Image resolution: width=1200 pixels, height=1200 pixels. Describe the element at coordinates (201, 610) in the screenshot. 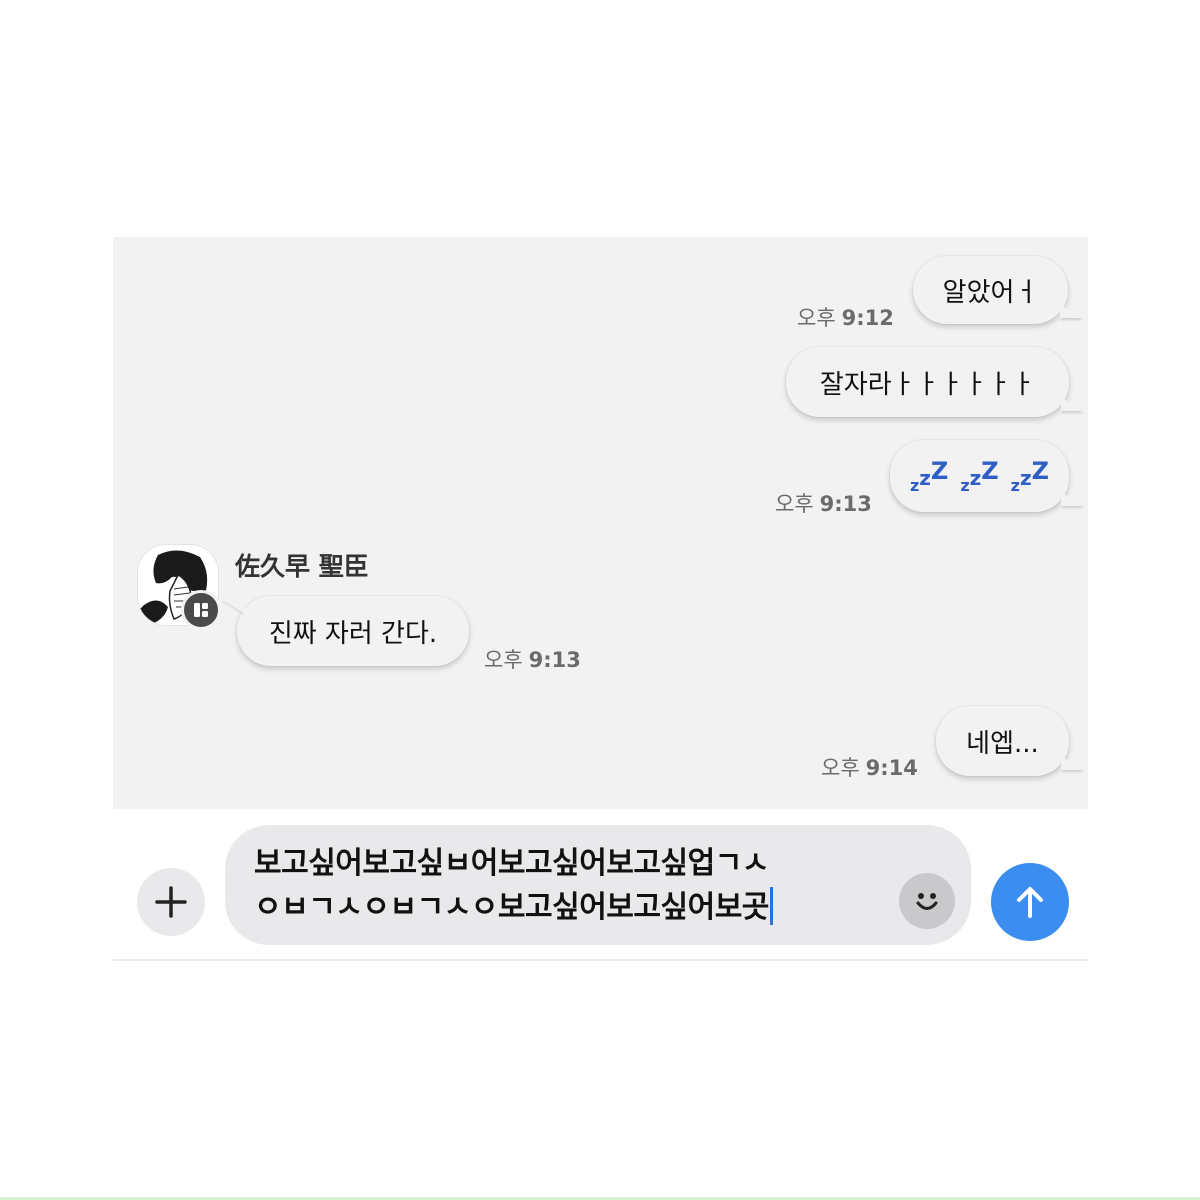

I see `app-badge-icon` at that location.